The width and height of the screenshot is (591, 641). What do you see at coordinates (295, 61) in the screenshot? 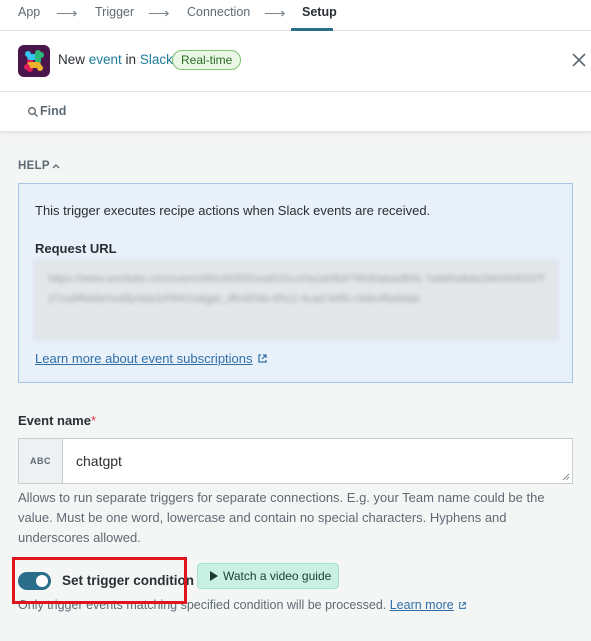
I see `trigger-header: New event in Slack Real-time` at bounding box center [295, 61].